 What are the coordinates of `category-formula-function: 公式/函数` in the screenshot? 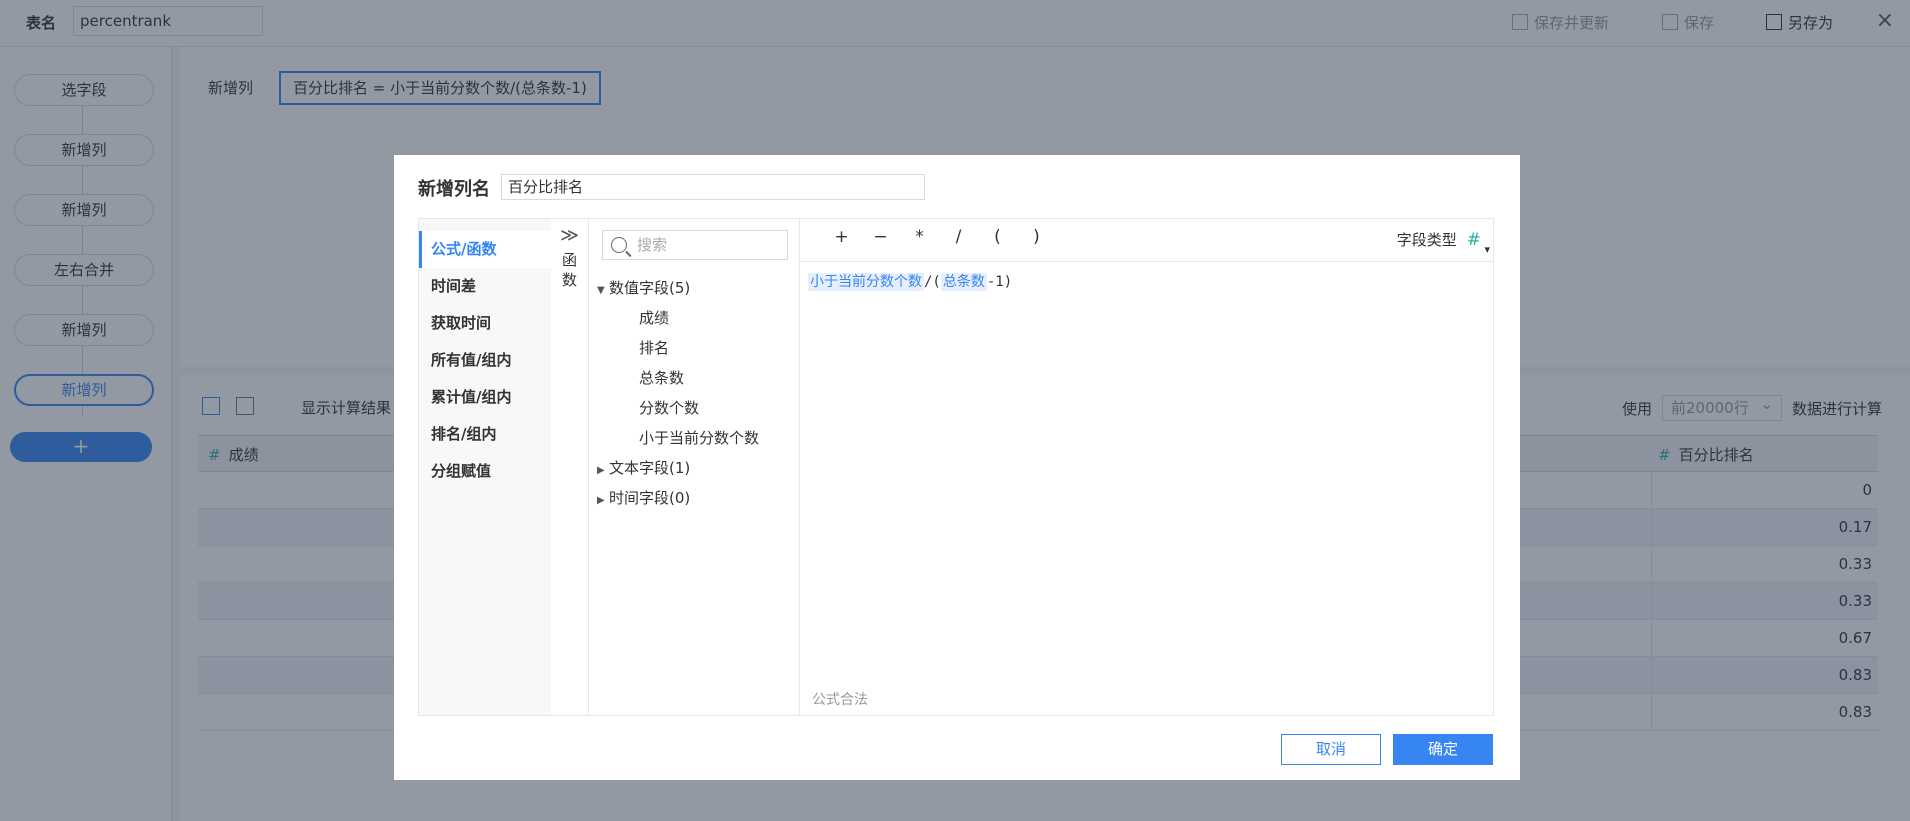 It's located at (485, 249).